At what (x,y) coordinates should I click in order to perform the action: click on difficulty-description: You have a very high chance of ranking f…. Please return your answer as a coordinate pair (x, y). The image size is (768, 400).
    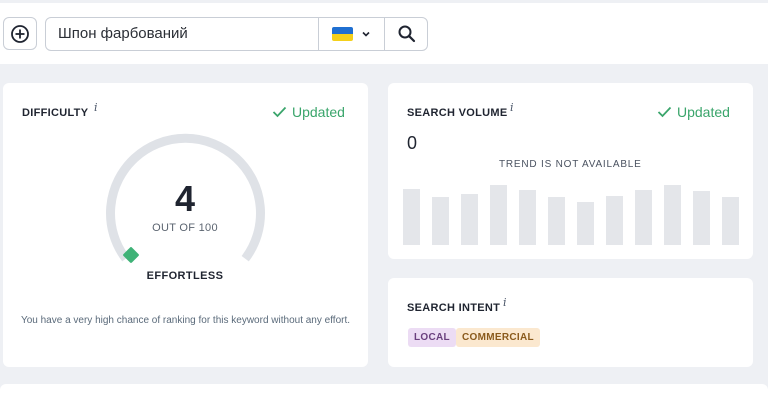
    Looking at the image, I should click on (185, 320).